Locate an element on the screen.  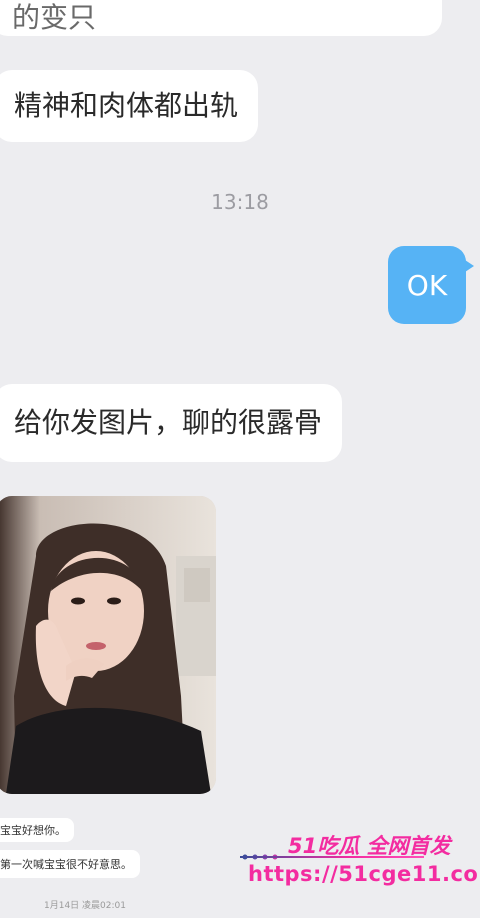
message-text: 精神和肉体都出轨 is located at coordinates (126, 105).